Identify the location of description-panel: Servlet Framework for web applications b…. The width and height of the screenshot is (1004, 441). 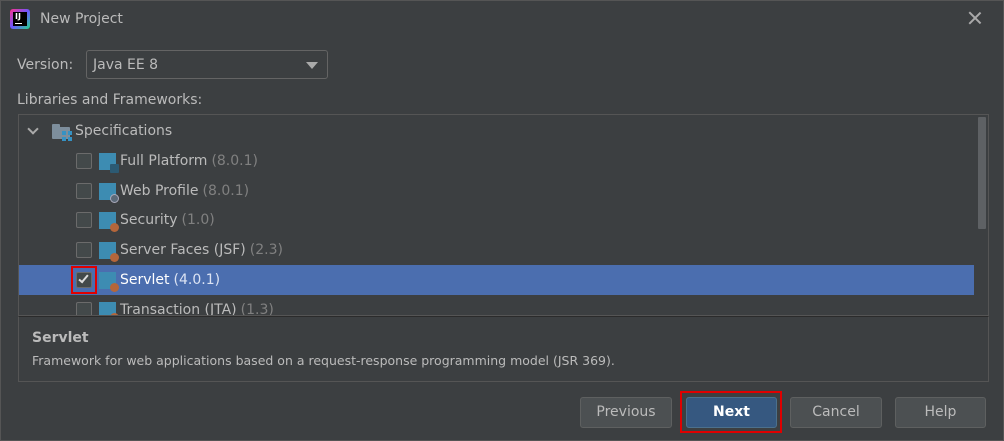
(503, 349).